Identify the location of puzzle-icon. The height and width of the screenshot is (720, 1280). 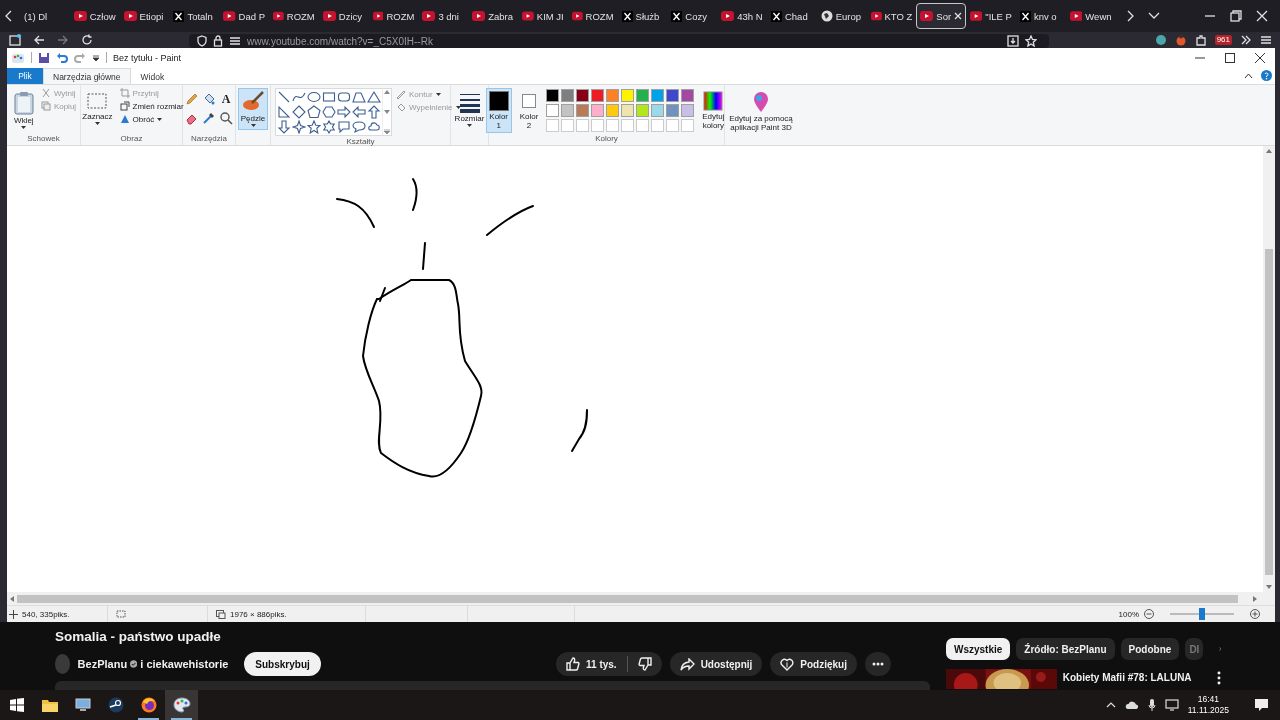
(1200, 40).